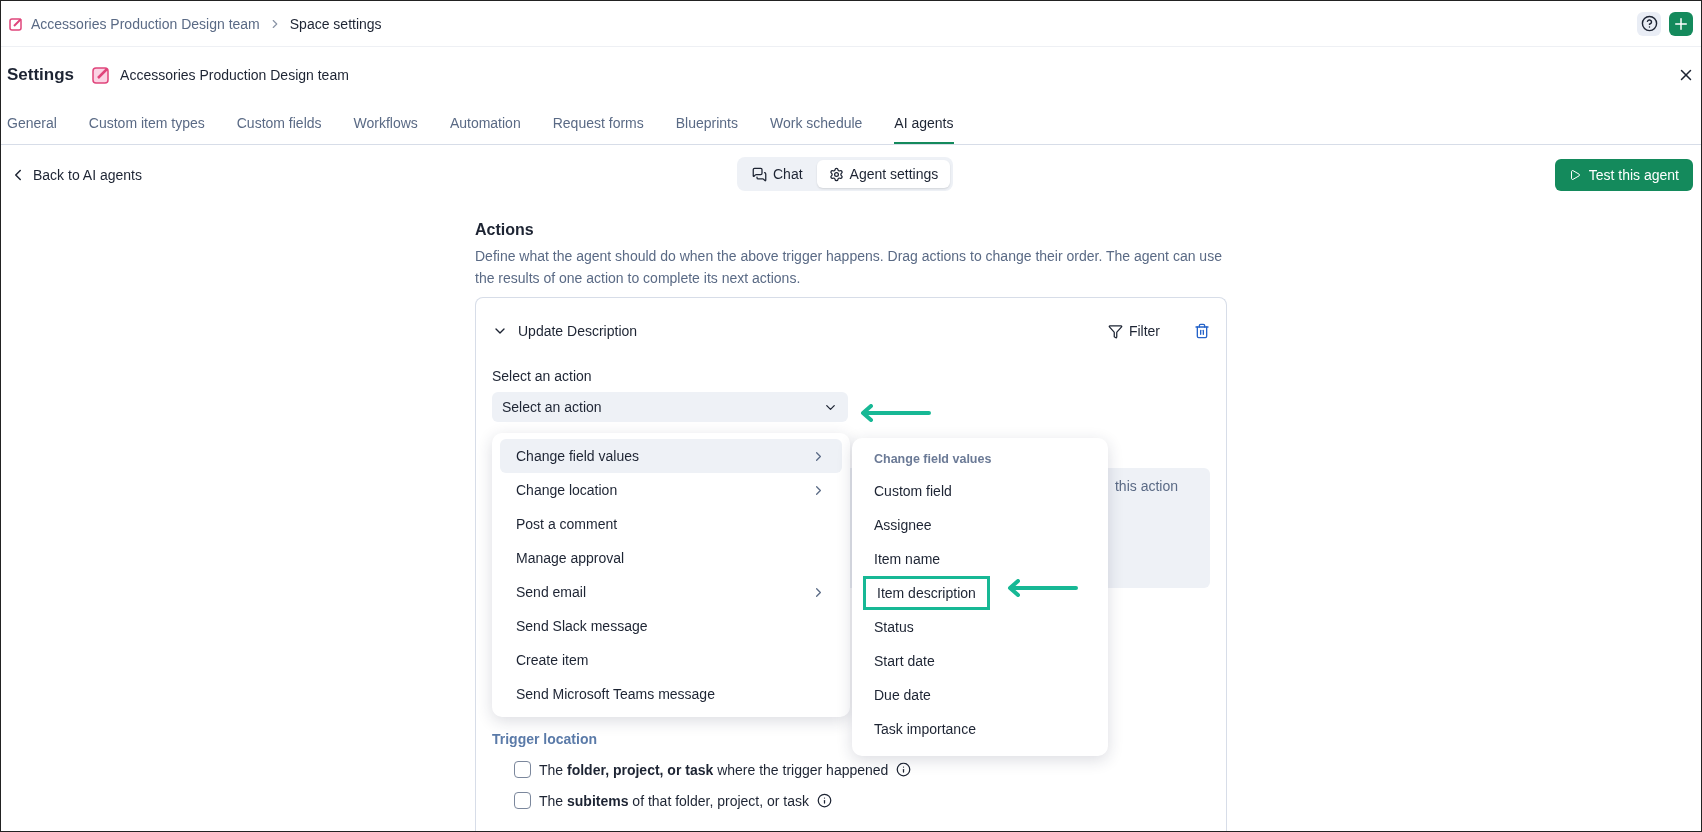 Image resolution: width=1702 pixels, height=832 pixels. I want to click on help-button, so click(1649, 23).